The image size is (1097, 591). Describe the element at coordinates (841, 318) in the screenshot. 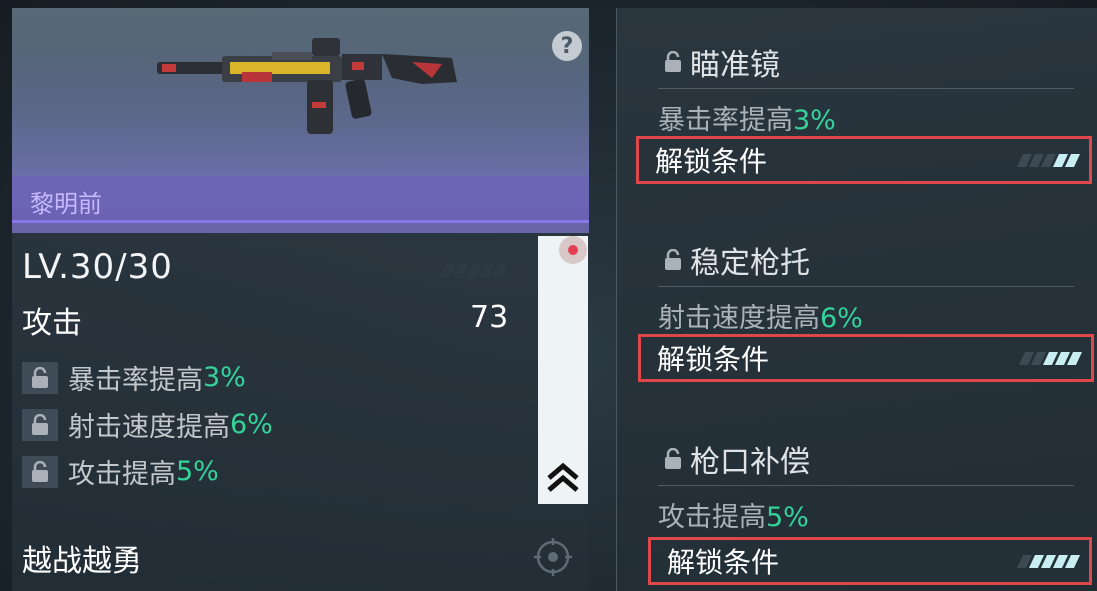

I see `attachment-desc-value: 6%` at that location.